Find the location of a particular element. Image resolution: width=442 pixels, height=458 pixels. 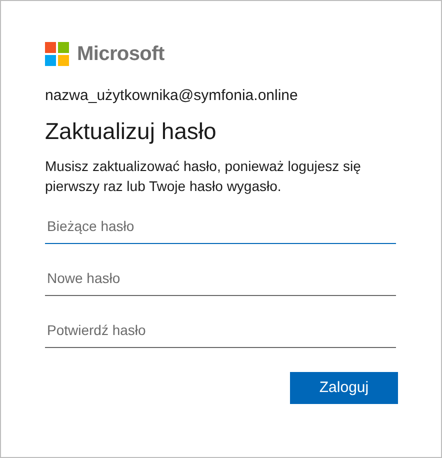

info-text: Musisz zaktualizować hasło, ponieważ logujesz się pierwszy raz lub Twoje hasło wygasło. is located at coordinates (203, 176).